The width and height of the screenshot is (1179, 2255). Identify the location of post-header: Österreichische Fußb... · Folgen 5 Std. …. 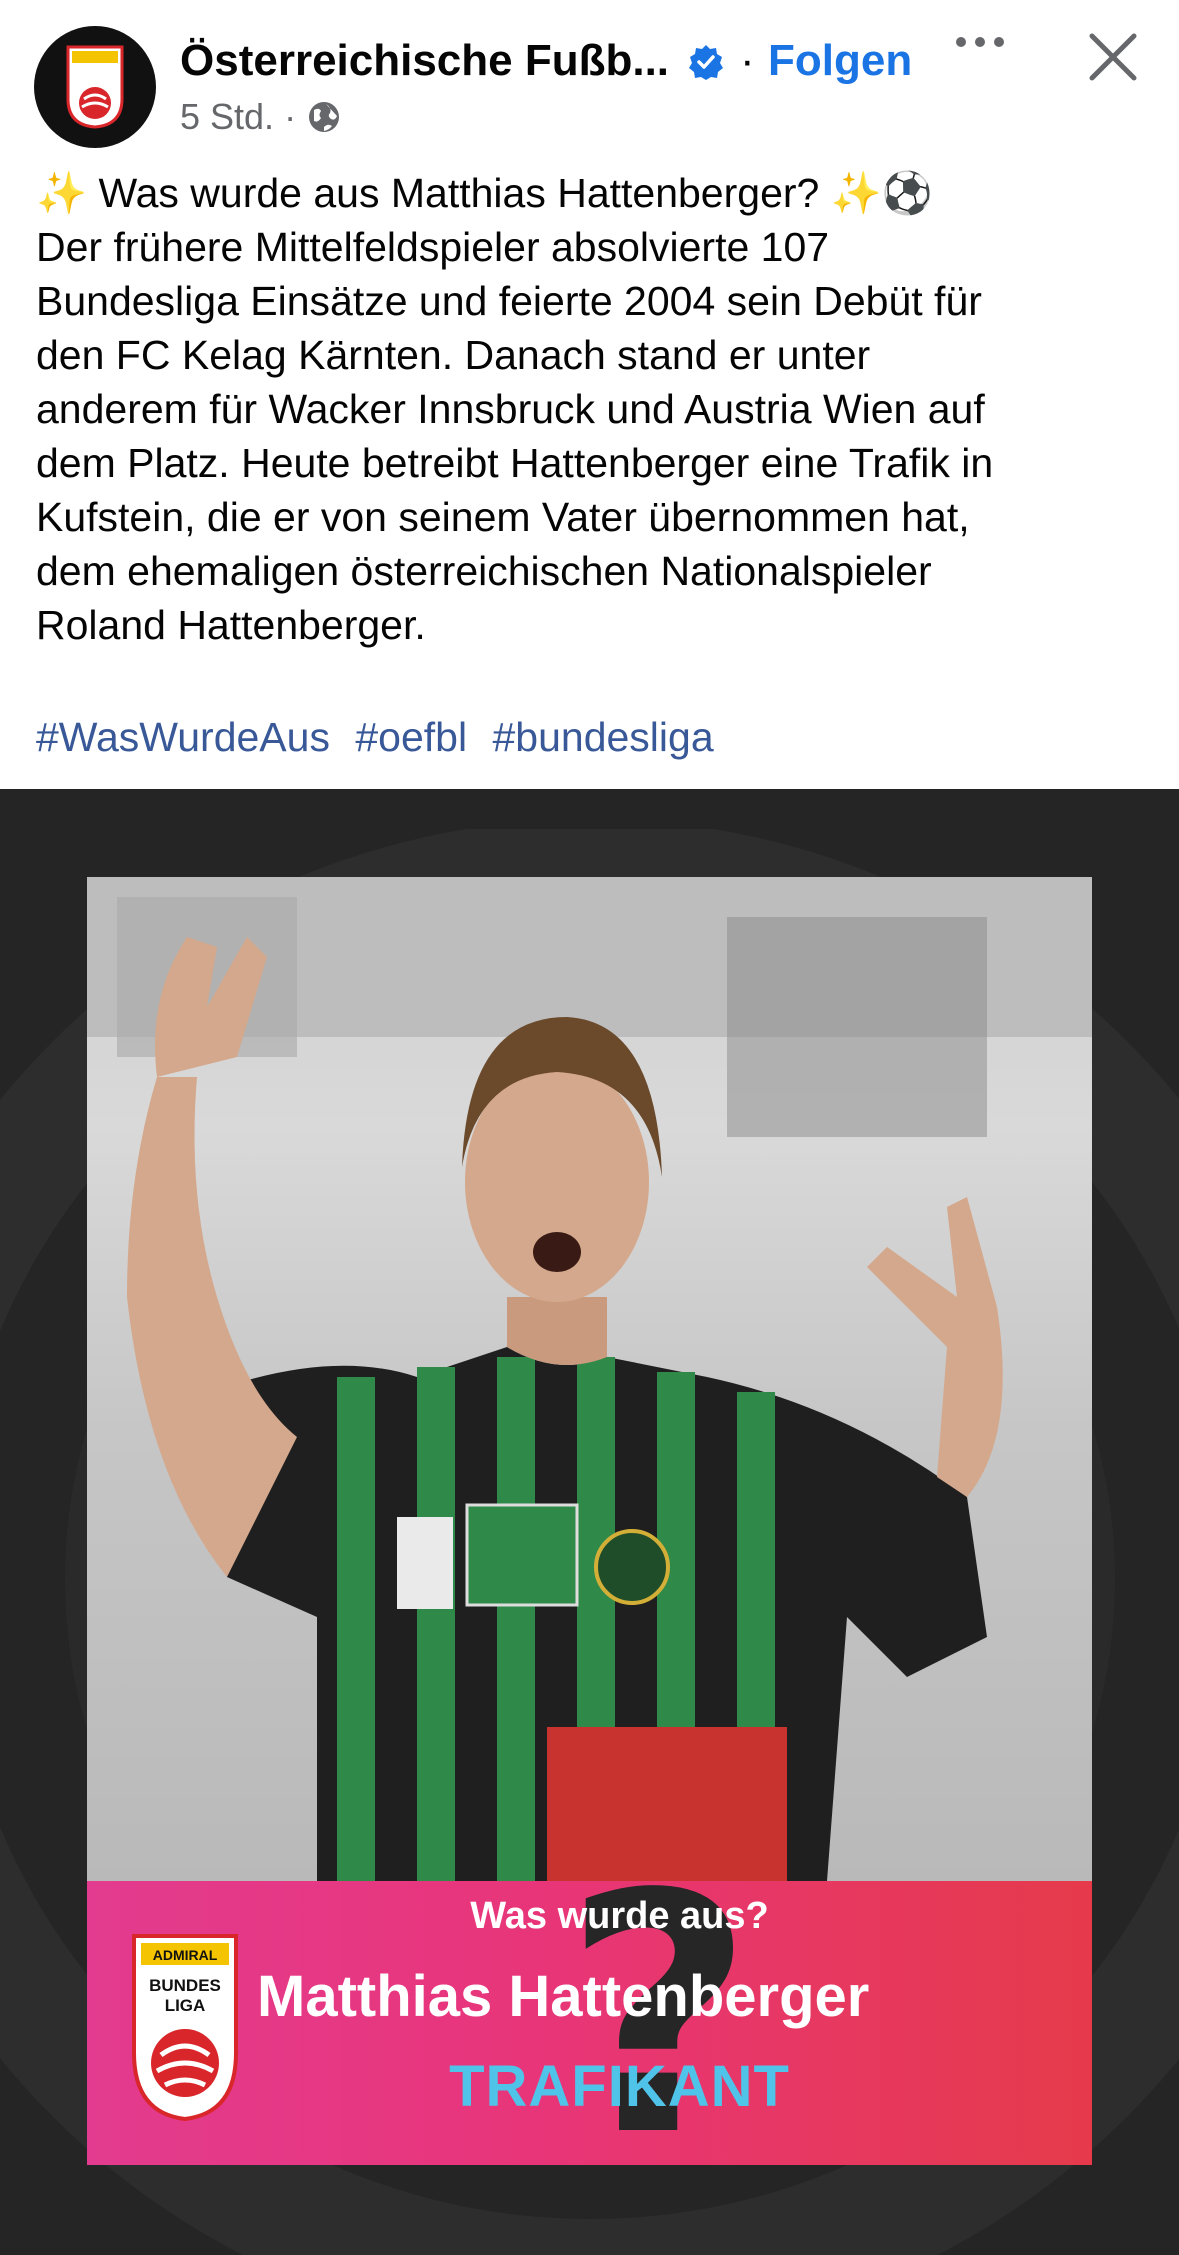
(589, 80).